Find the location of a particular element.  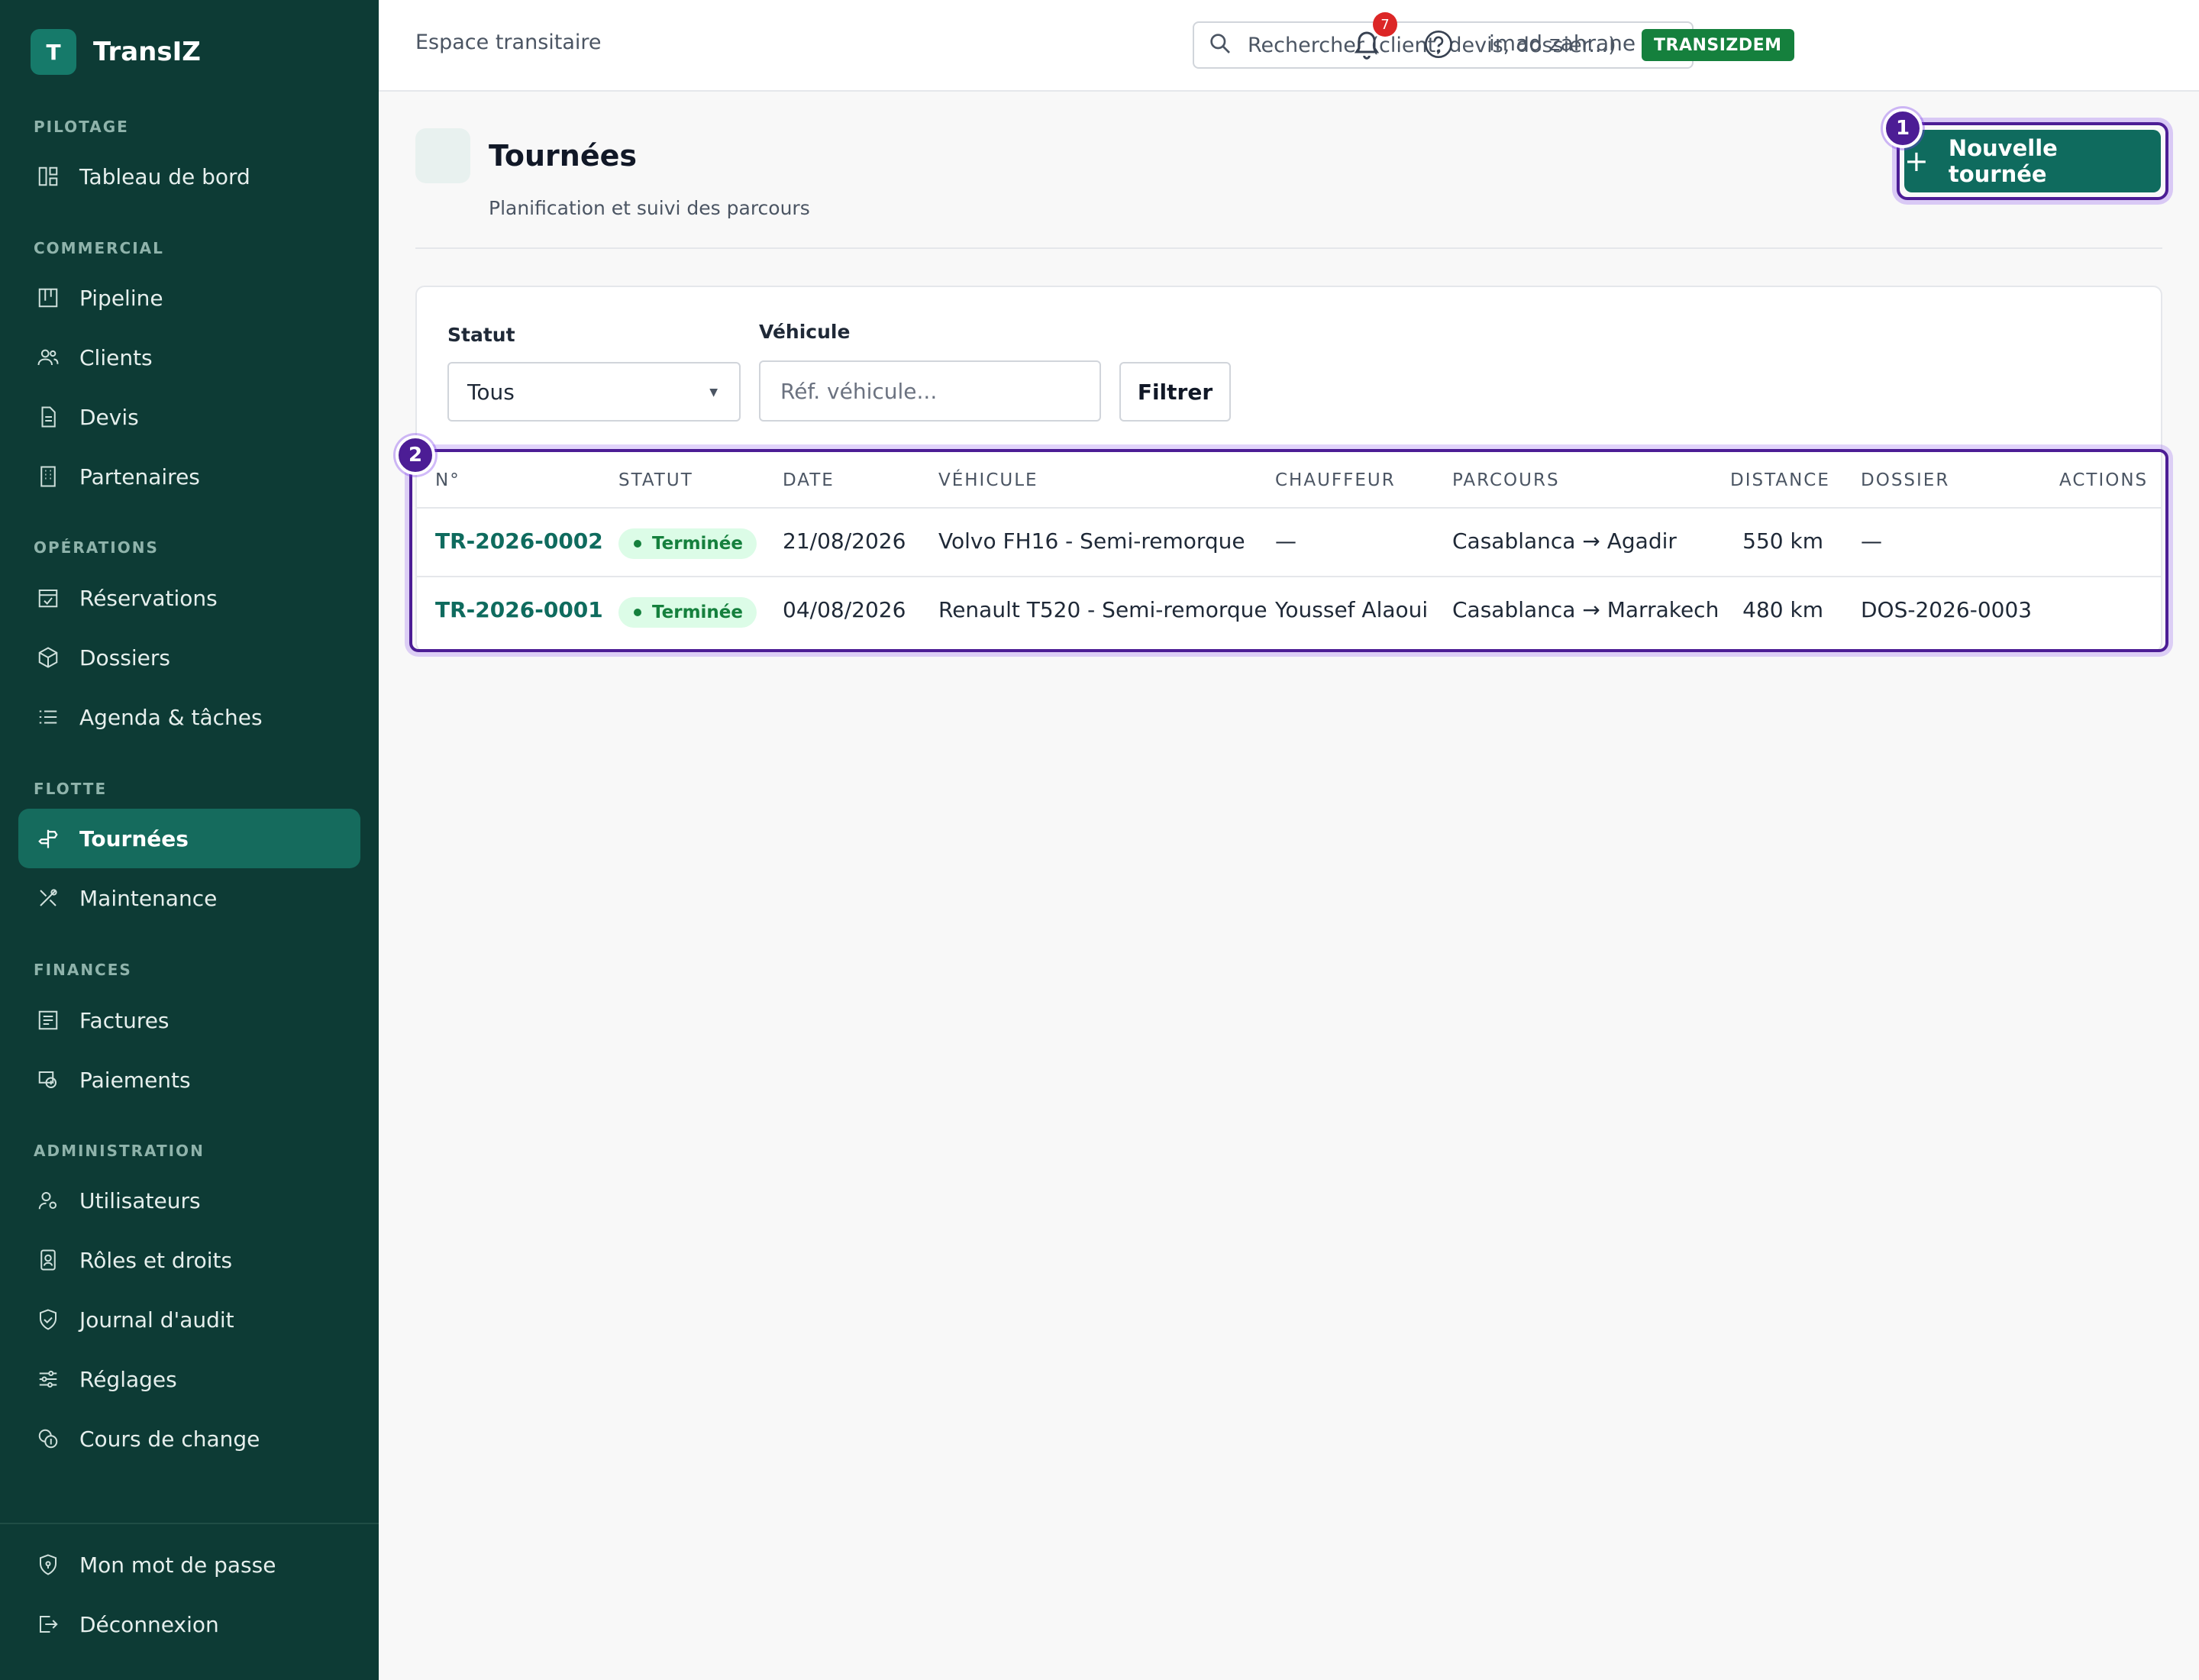

sidebar-item-paiements: Paiements is located at coordinates (189, 1080).